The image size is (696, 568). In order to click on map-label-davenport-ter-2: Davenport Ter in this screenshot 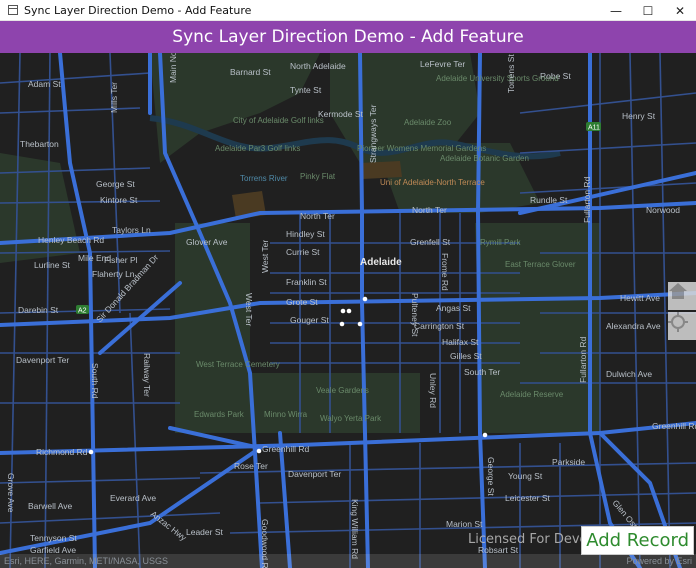, I will do `click(314, 474)`.